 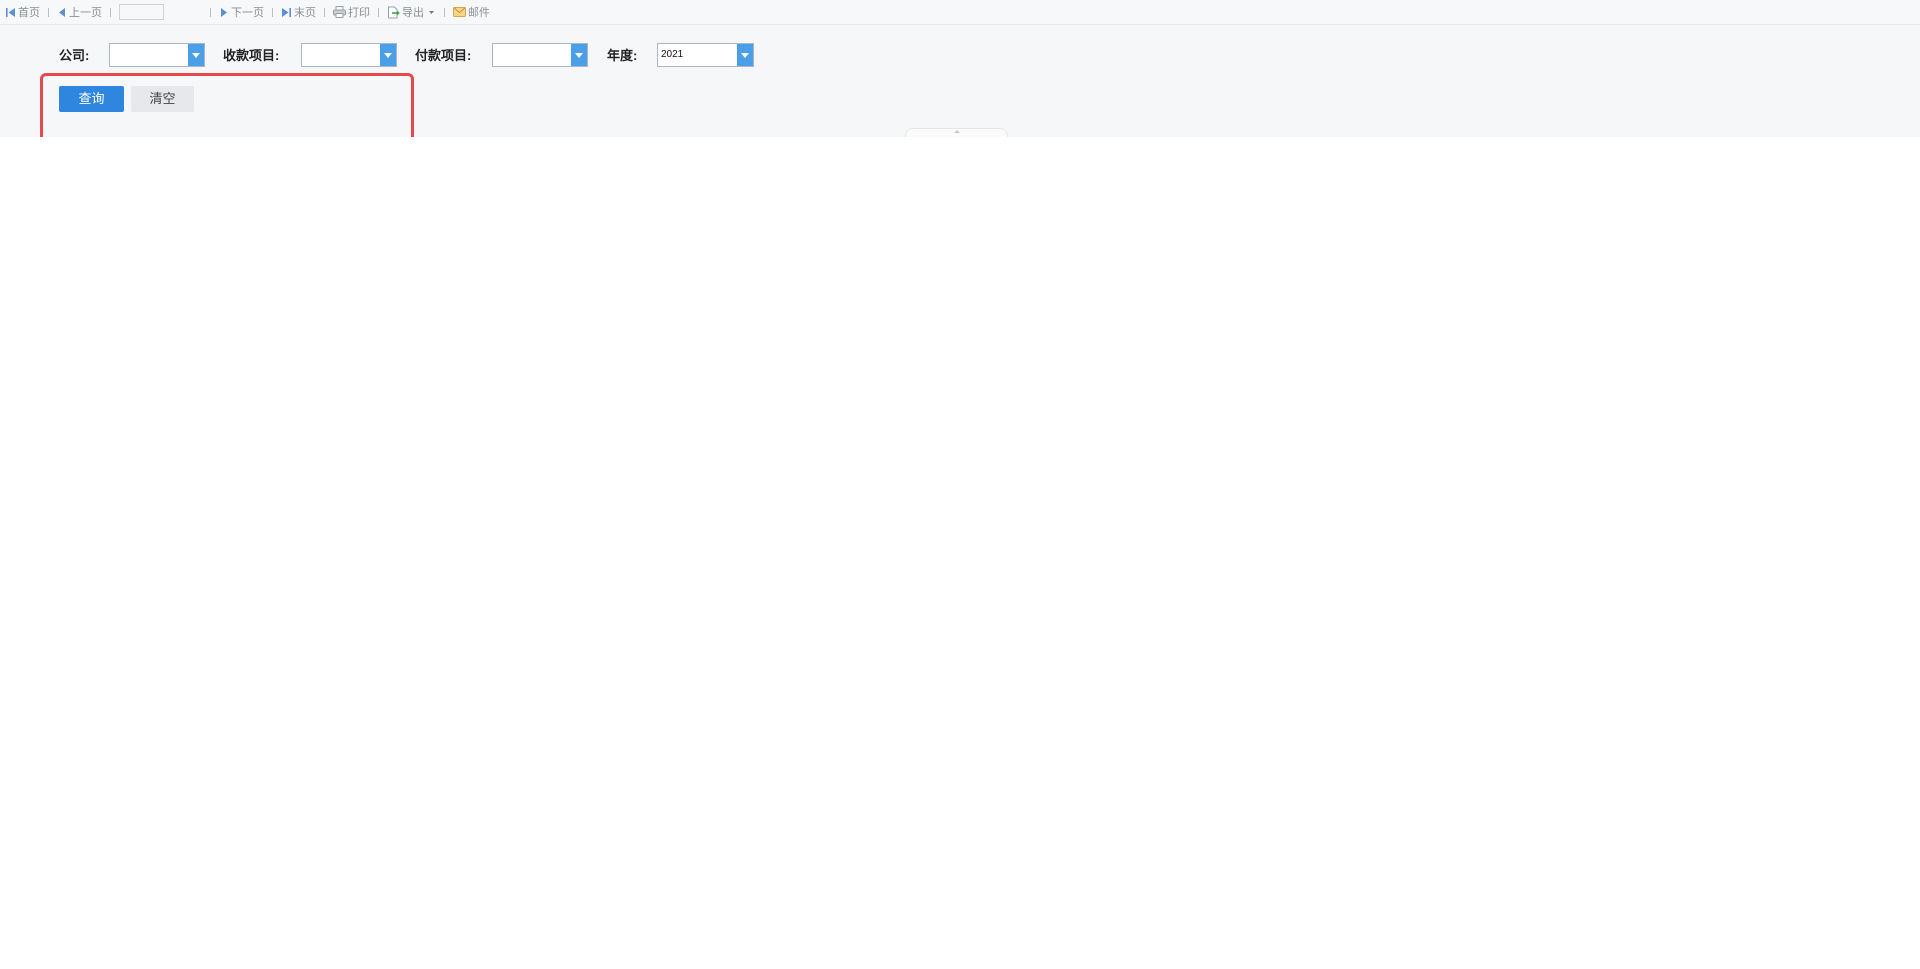 I want to click on company-label: 公司:, so click(x=74, y=55).